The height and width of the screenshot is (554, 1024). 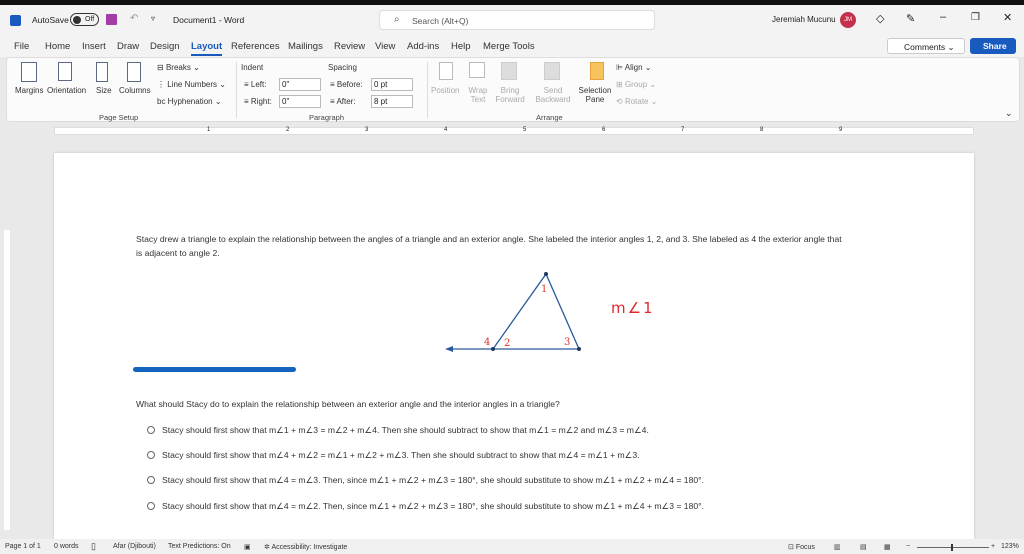 I want to click on tab-references: References, so click(x=255, y=46).